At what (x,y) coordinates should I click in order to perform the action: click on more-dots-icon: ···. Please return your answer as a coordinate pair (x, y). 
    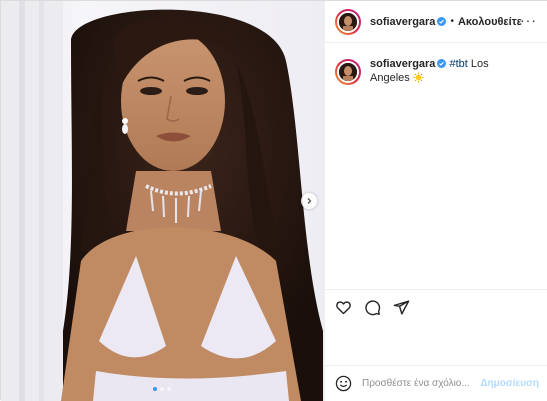
    Looking at the image, I should click on (528, 20).